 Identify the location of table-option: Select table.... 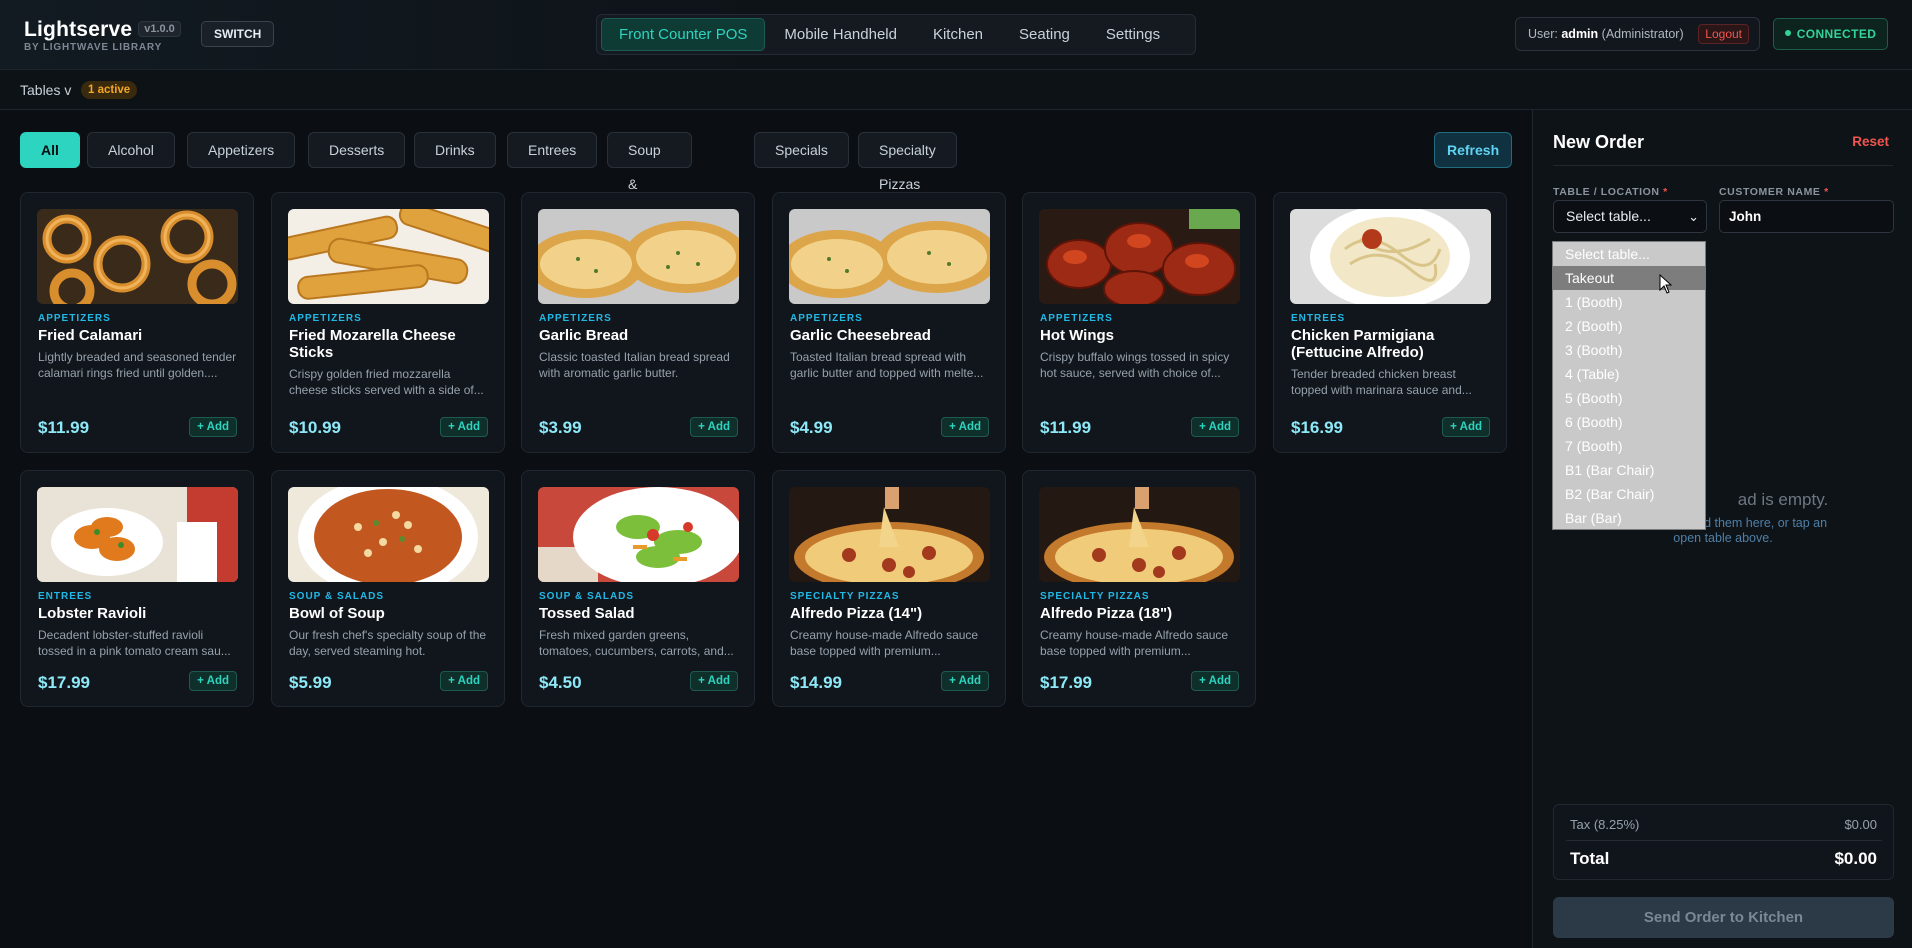
(1629, 254).